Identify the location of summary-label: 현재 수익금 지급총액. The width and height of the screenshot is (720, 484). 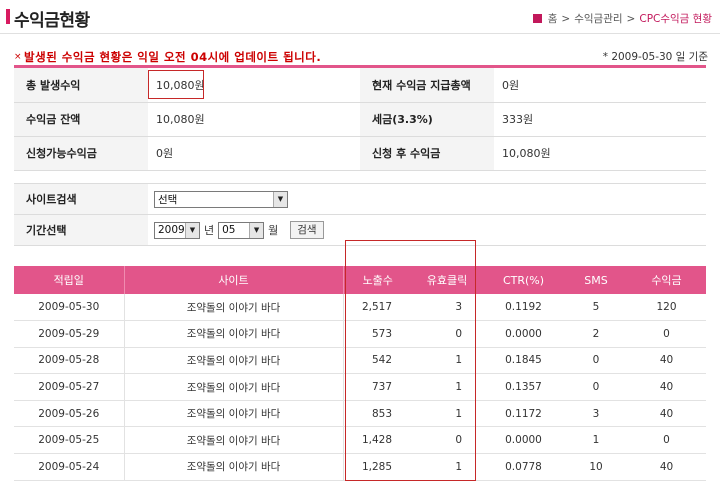
(427, 85).